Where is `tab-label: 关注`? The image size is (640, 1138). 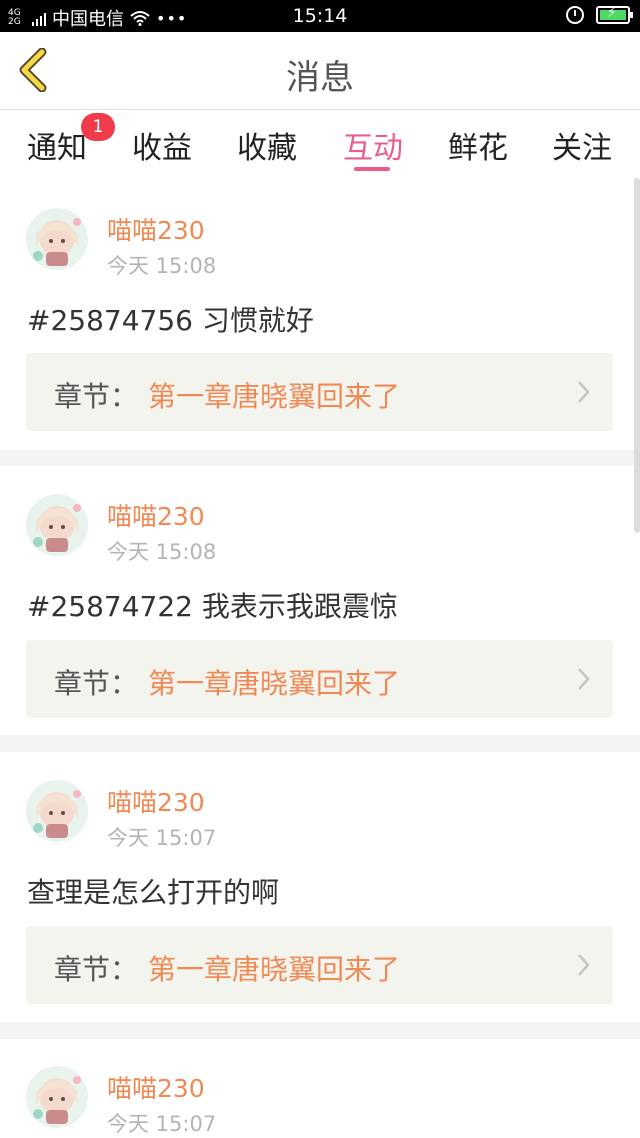
tab-label: 关注 is located at coordinates (582, 148).